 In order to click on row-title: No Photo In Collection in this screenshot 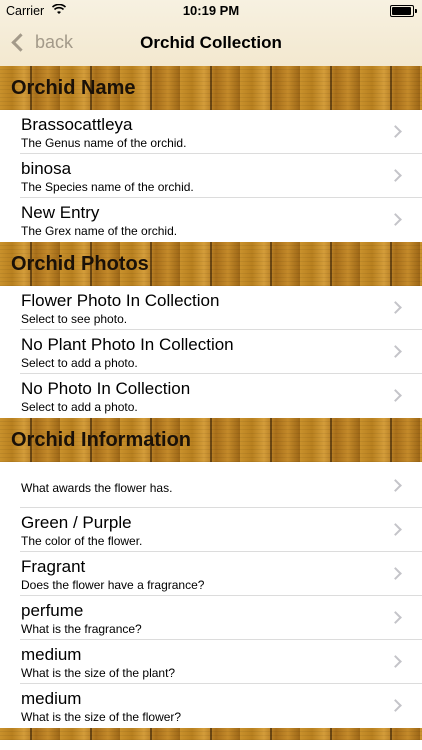, I will do `click(106, 388)`.